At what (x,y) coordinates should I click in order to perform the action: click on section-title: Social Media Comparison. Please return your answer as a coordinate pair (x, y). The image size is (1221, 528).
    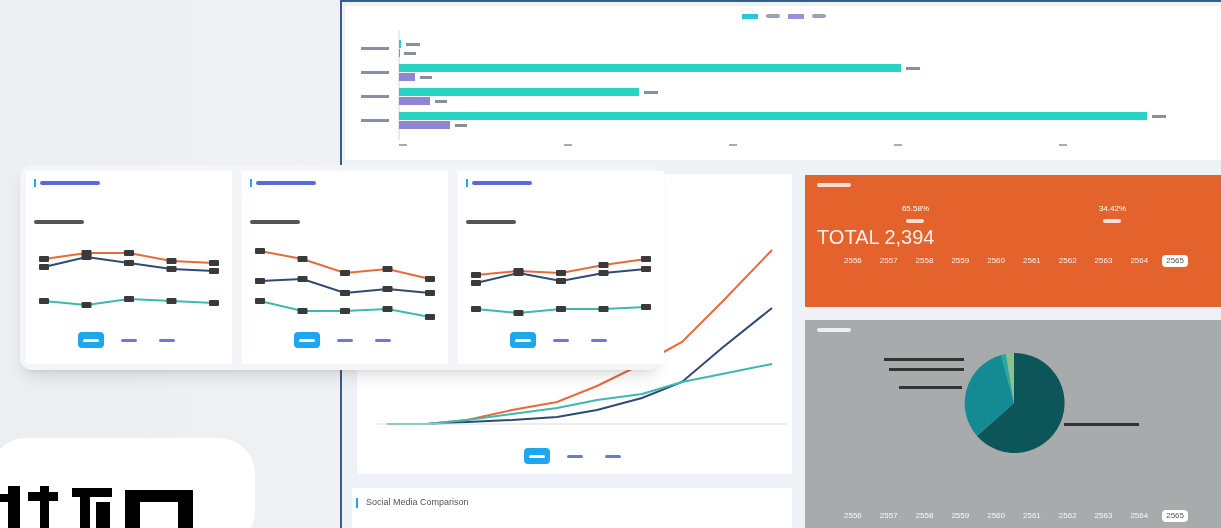
    Looking at the image, I should click on (417, 502).